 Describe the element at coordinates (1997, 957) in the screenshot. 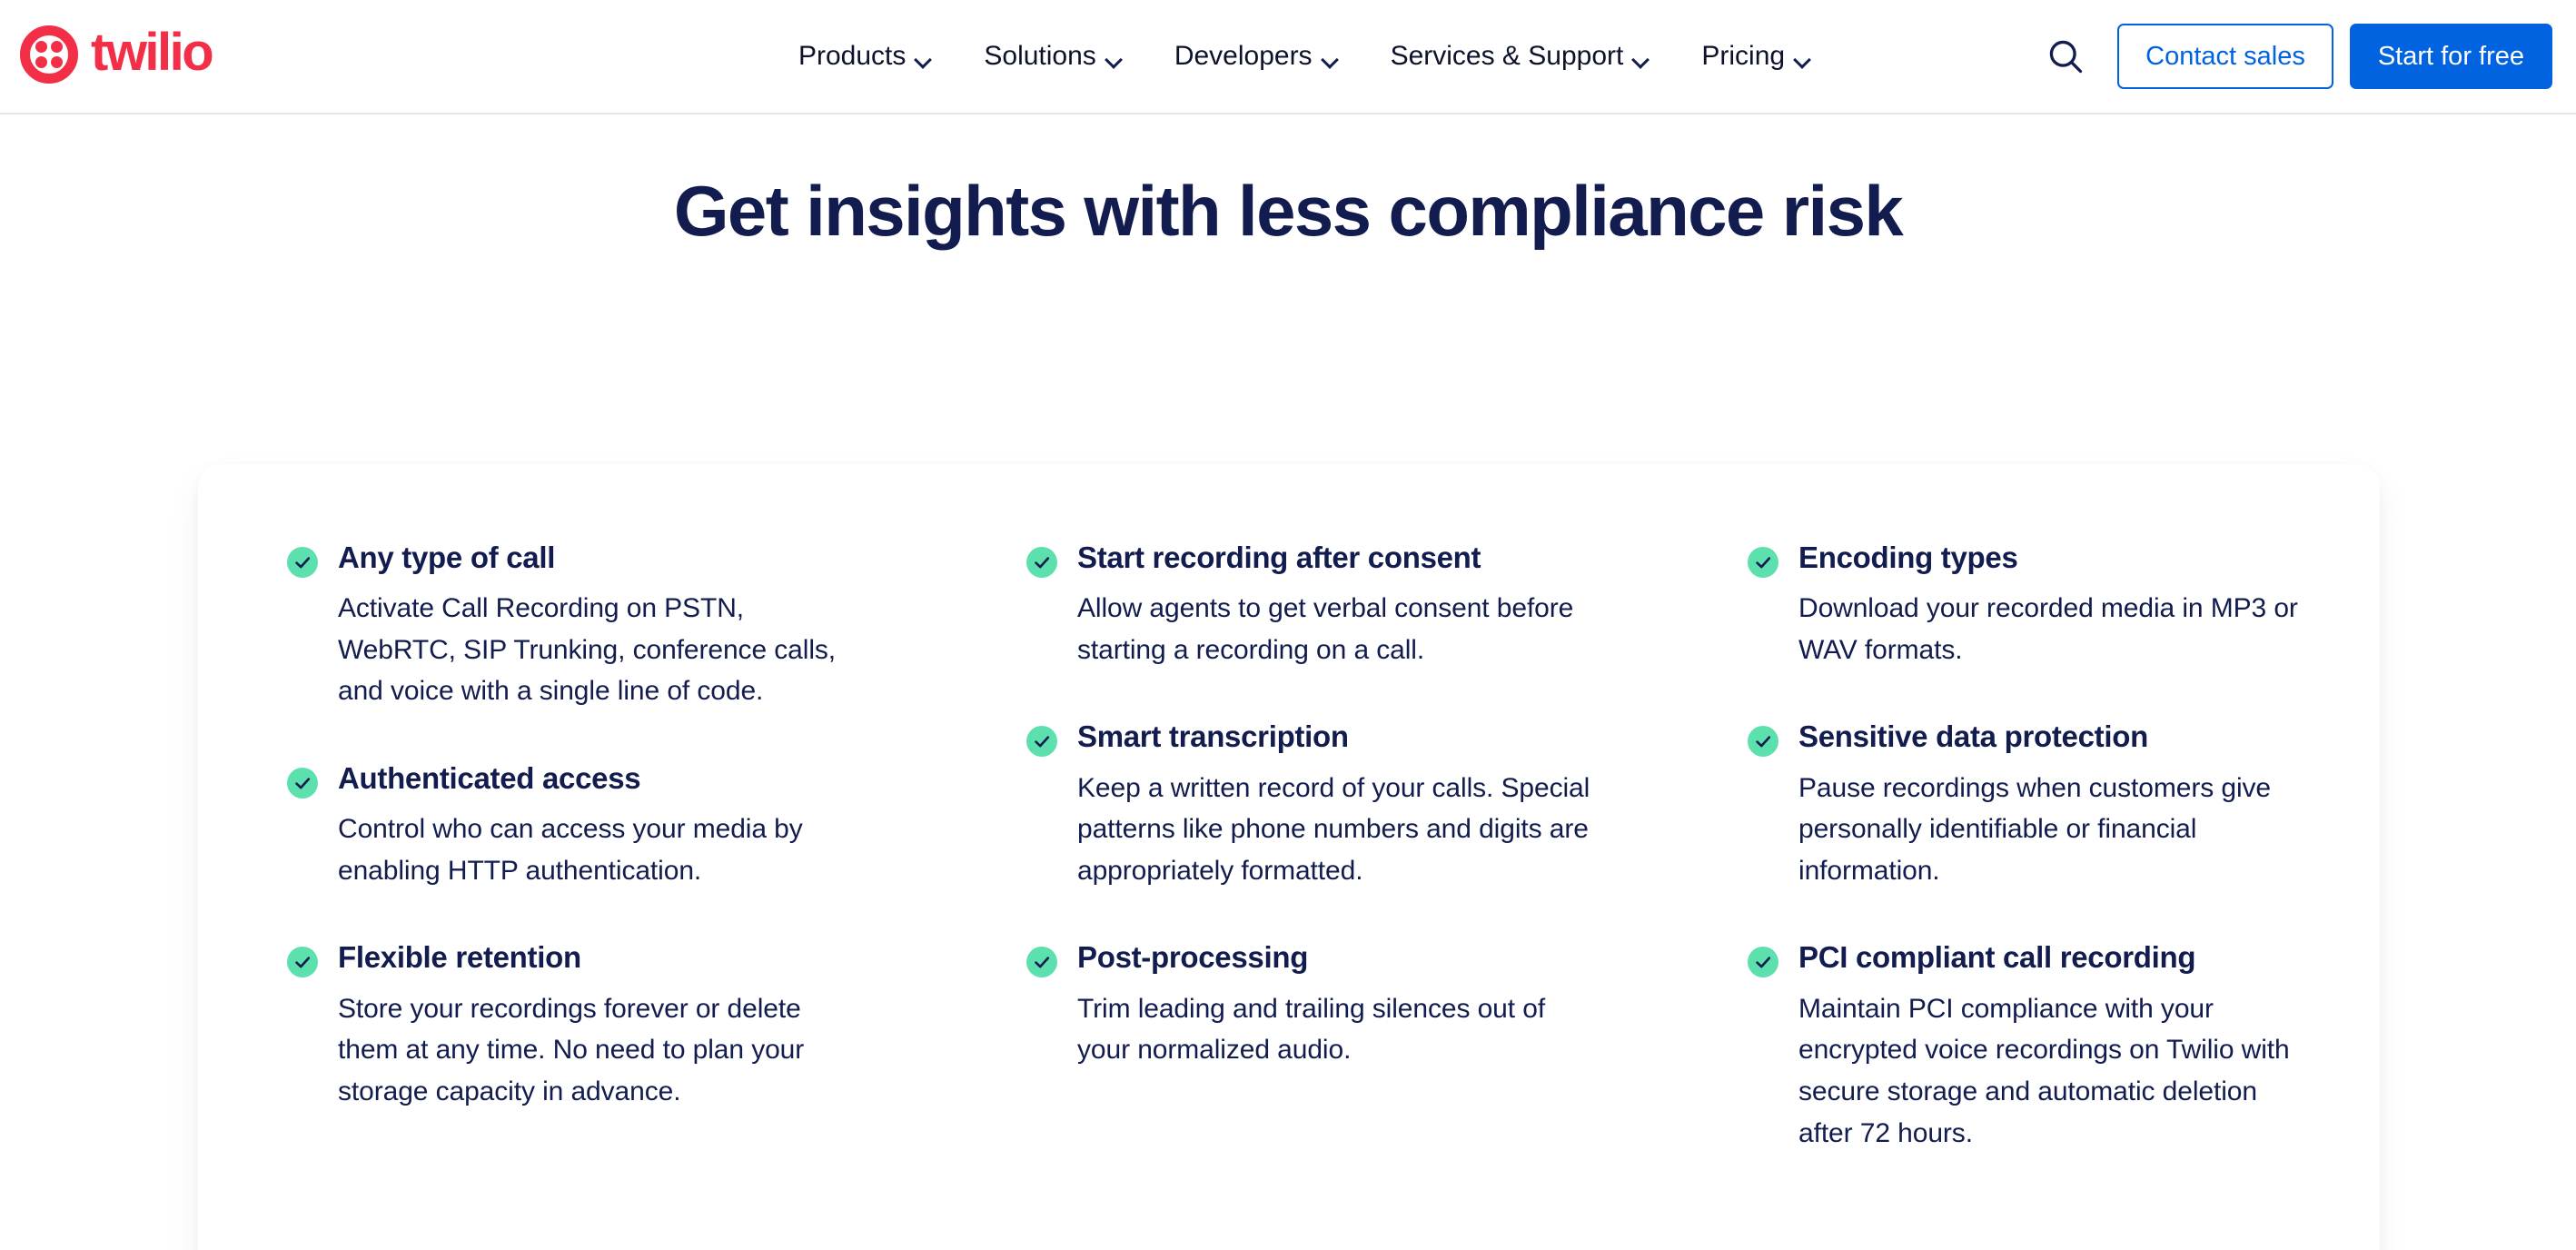

I see `feature-title: PCI compliant call recording` at that location.